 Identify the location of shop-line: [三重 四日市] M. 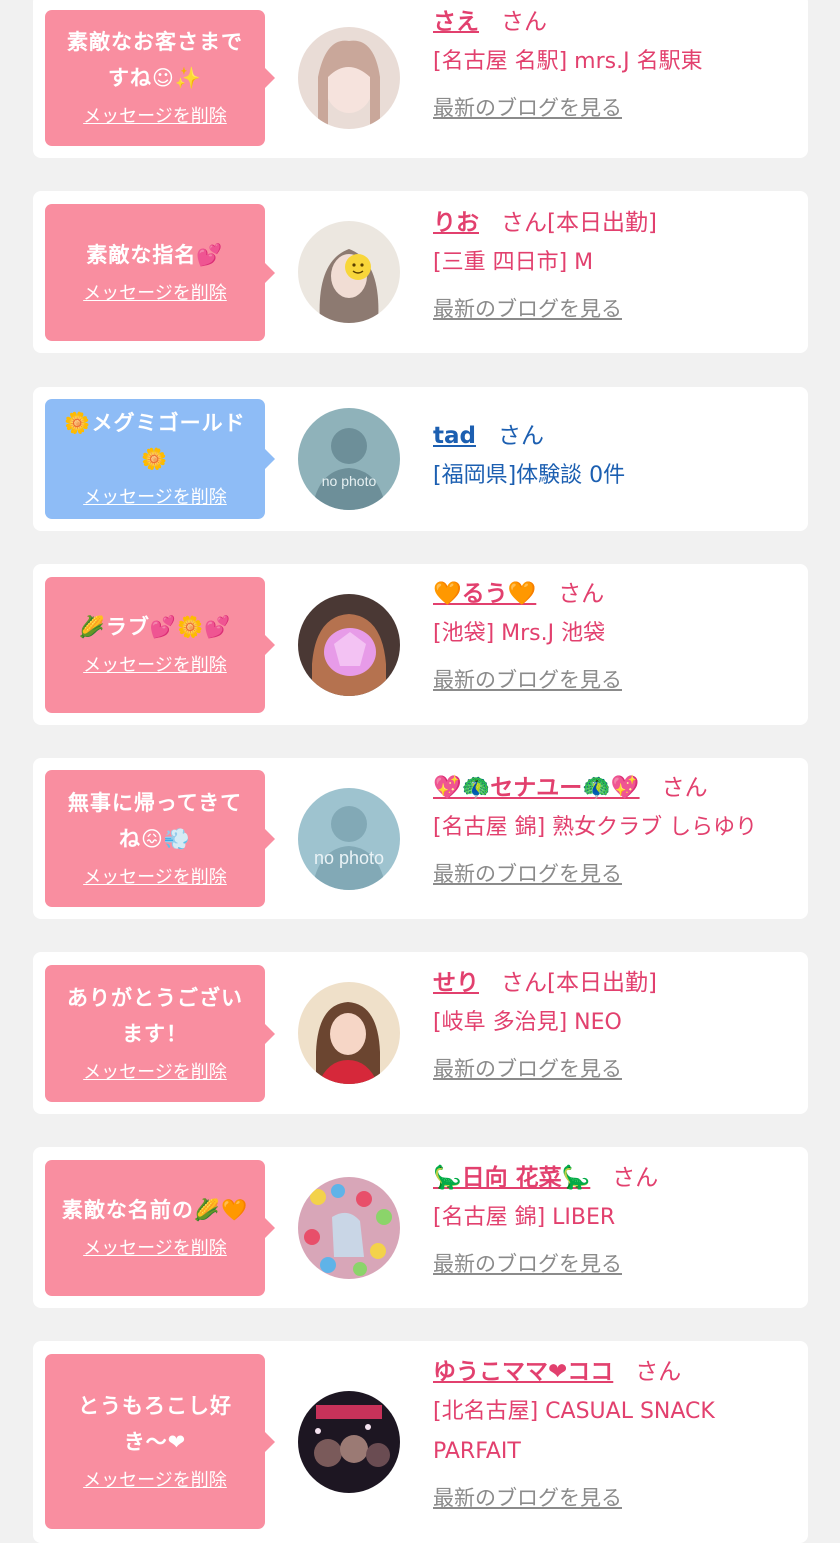
(513, 262).